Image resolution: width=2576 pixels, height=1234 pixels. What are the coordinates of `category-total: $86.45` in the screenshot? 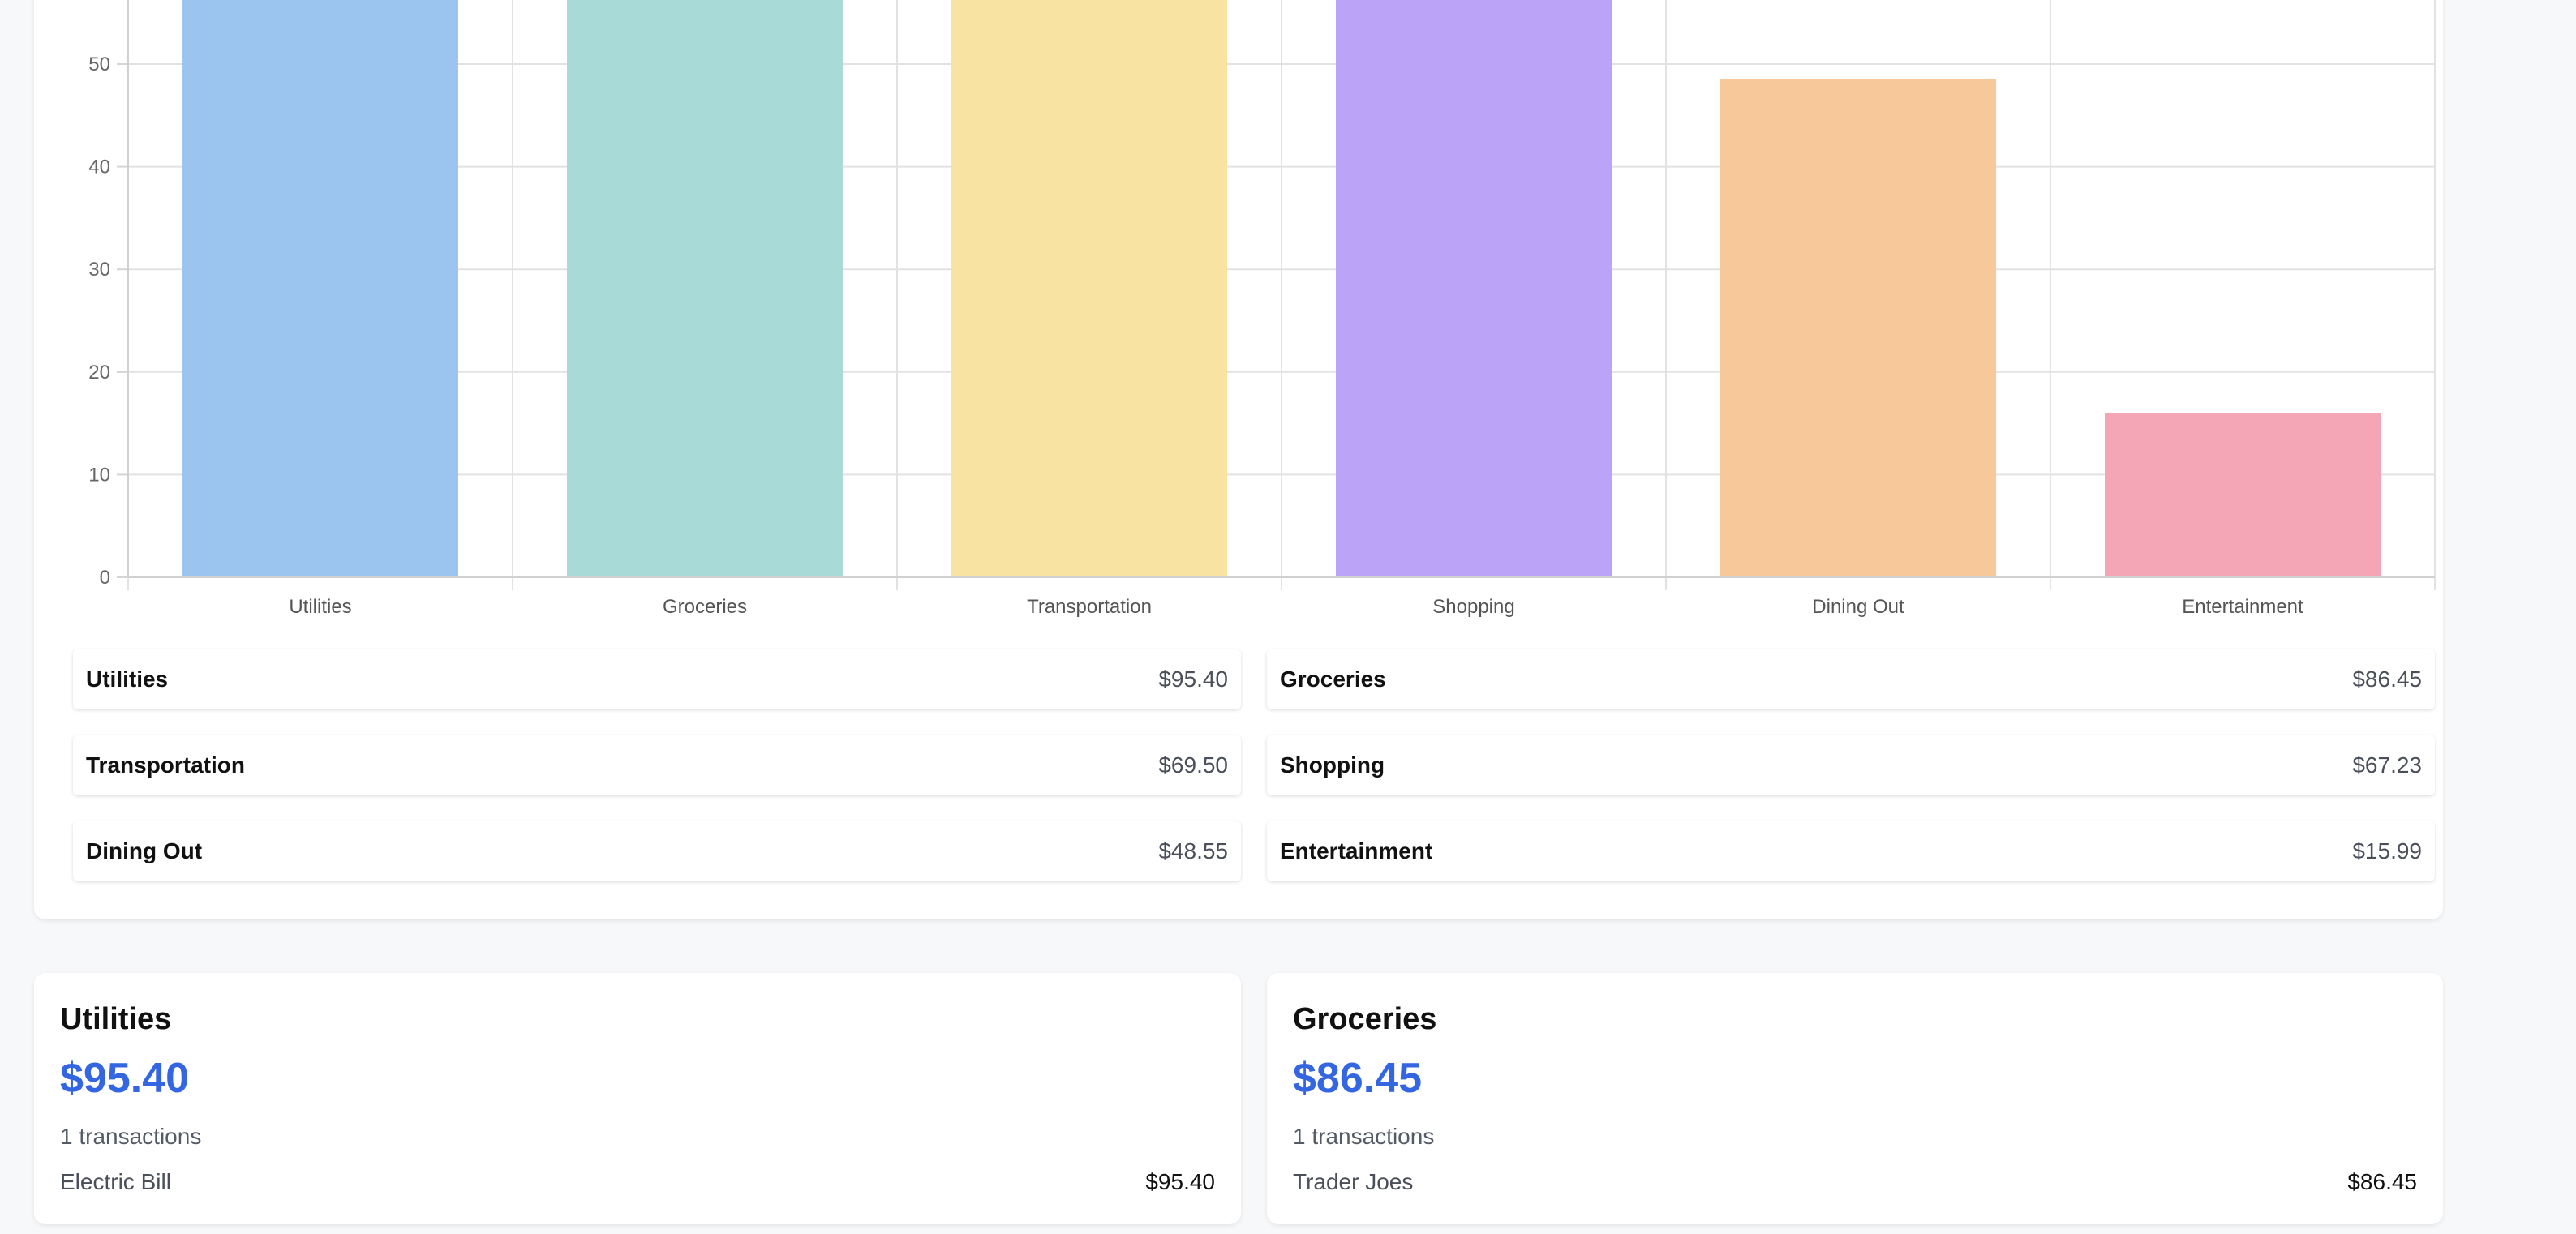 It's located at (1358, 1078).